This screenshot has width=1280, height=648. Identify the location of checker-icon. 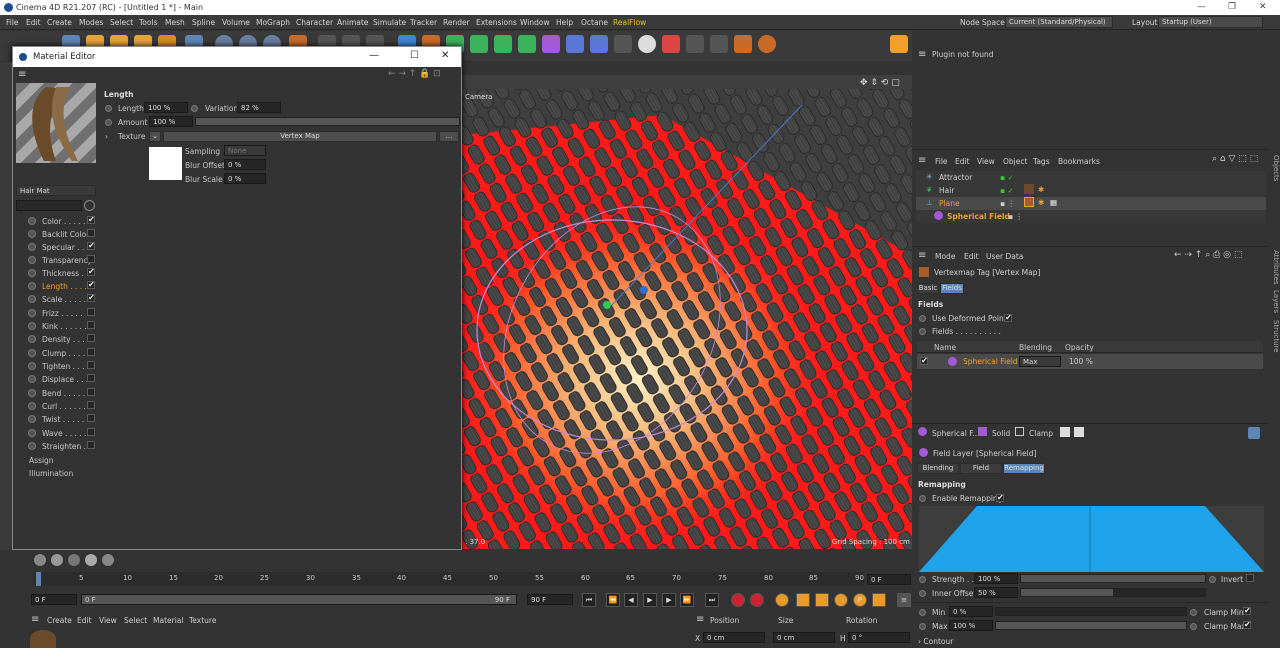
(1065, 432).